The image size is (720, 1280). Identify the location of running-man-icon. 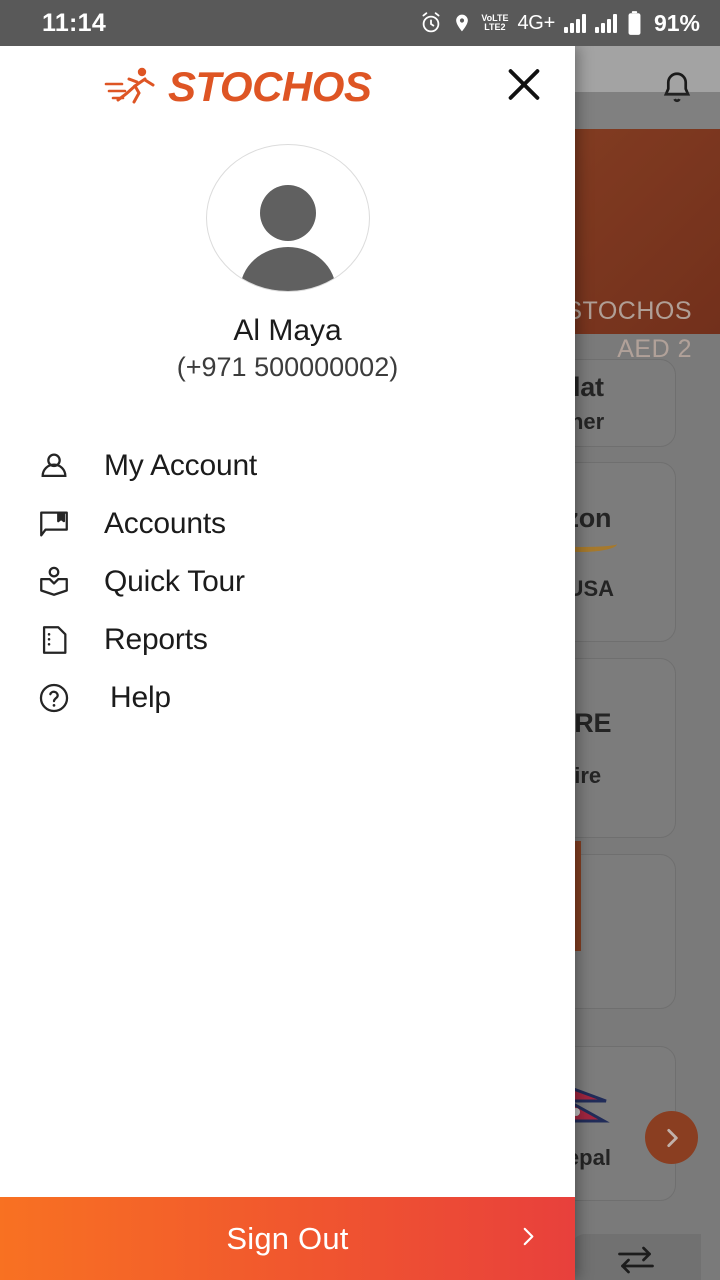
(132, 87).